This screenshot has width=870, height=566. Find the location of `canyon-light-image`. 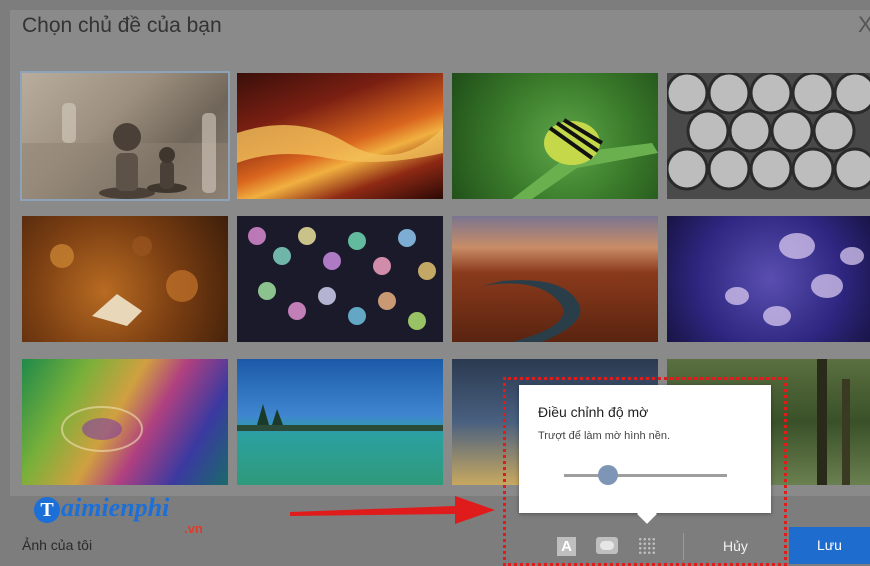

canyon-light-image is located at coordinates (340, 144).